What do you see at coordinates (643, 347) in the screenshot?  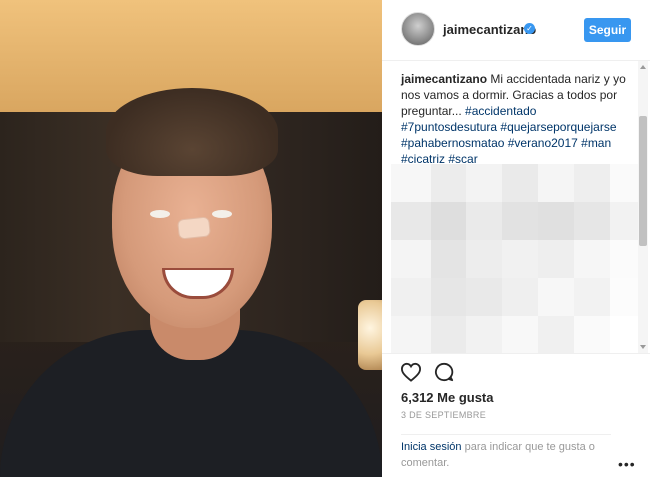 I see `scroll-down-arrow-icon` at bounding box center [643, 347].